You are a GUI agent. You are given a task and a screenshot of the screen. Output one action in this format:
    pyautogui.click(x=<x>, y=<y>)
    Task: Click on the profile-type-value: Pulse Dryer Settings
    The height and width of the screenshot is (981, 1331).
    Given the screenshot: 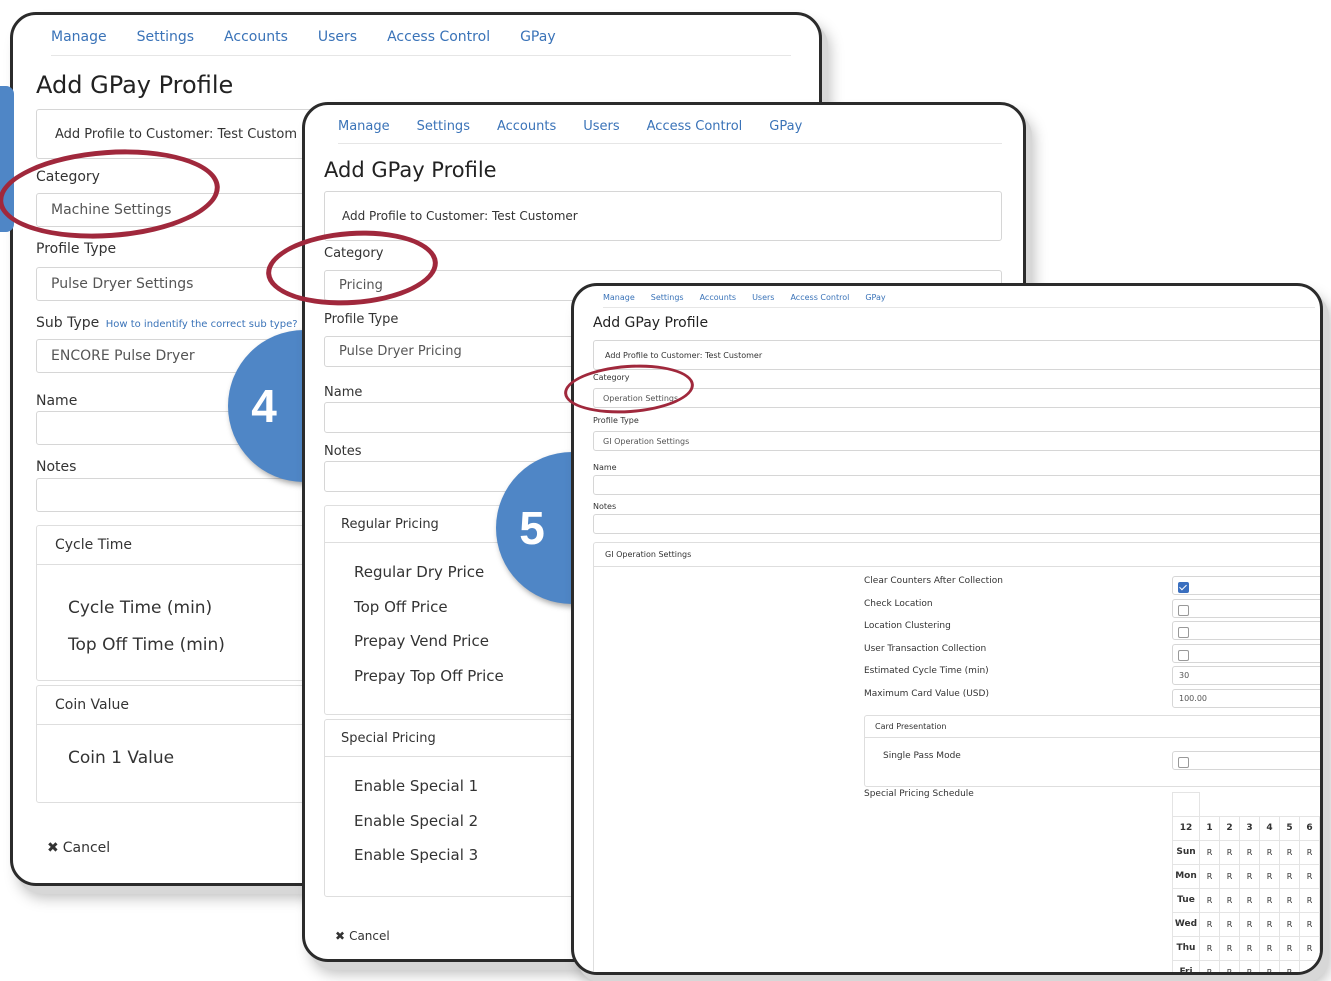 What is the action you would take?
    pyautogui.click(x=122, y=284)
    